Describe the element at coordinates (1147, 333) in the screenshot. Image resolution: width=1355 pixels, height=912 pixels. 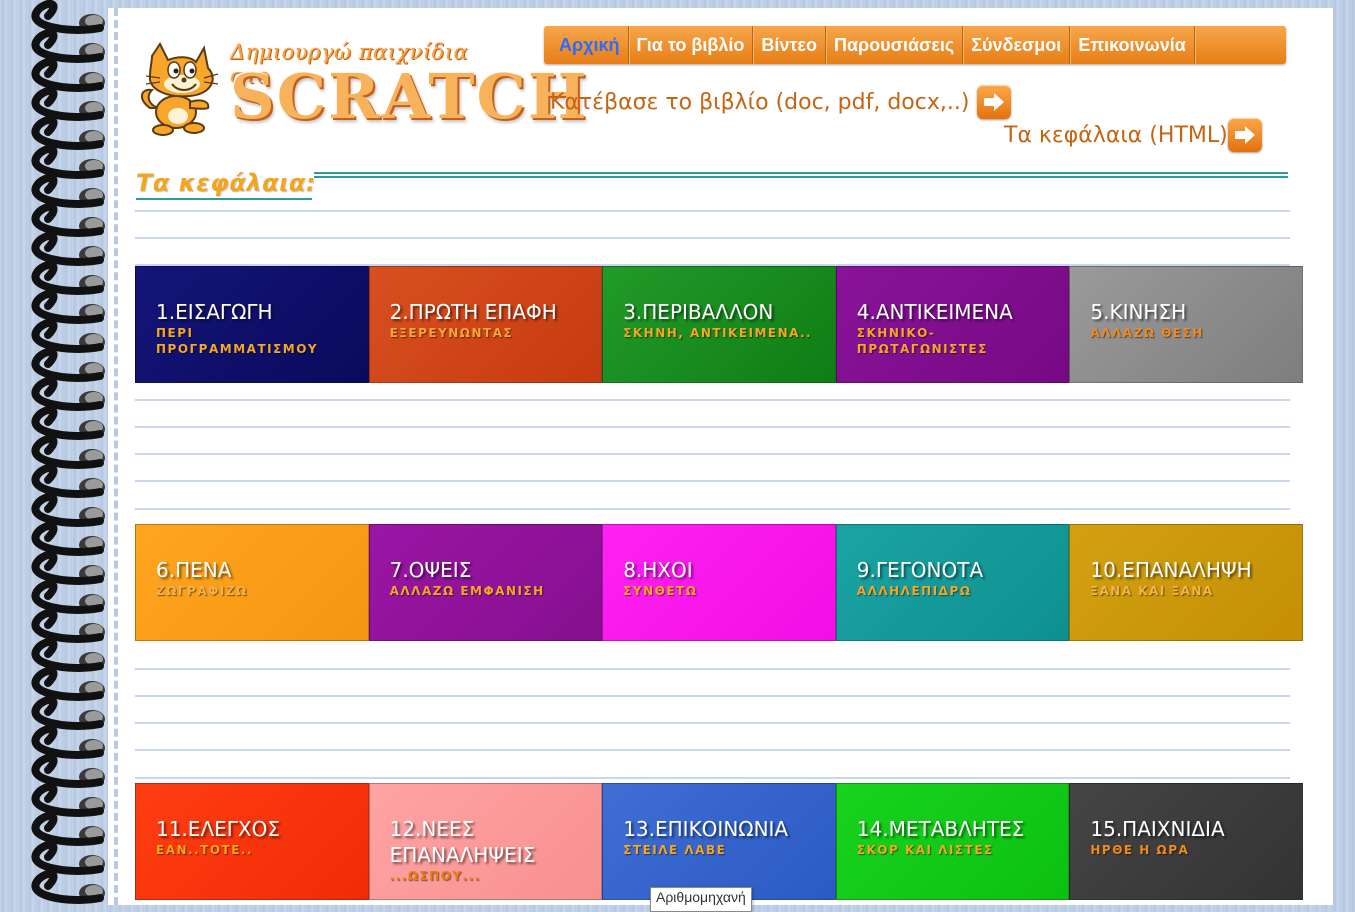
I see `chapter-subtitle: ΑΛΛΑΖΩ ΘΕΣΗ` at that location.